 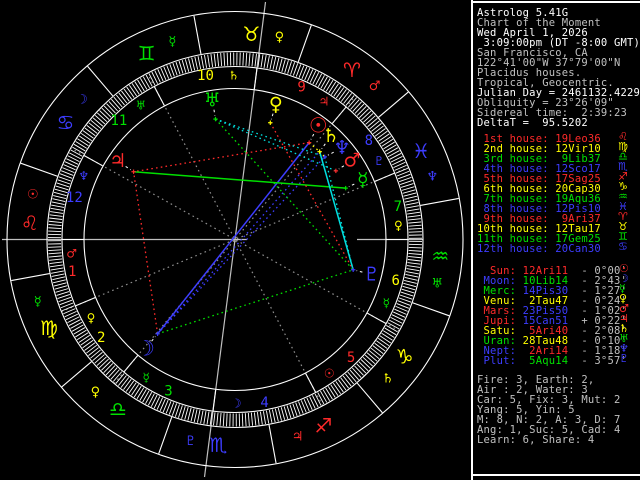 I want to click on deltat-line: DeltaT = 95.5202, so click(x=532, y=123).